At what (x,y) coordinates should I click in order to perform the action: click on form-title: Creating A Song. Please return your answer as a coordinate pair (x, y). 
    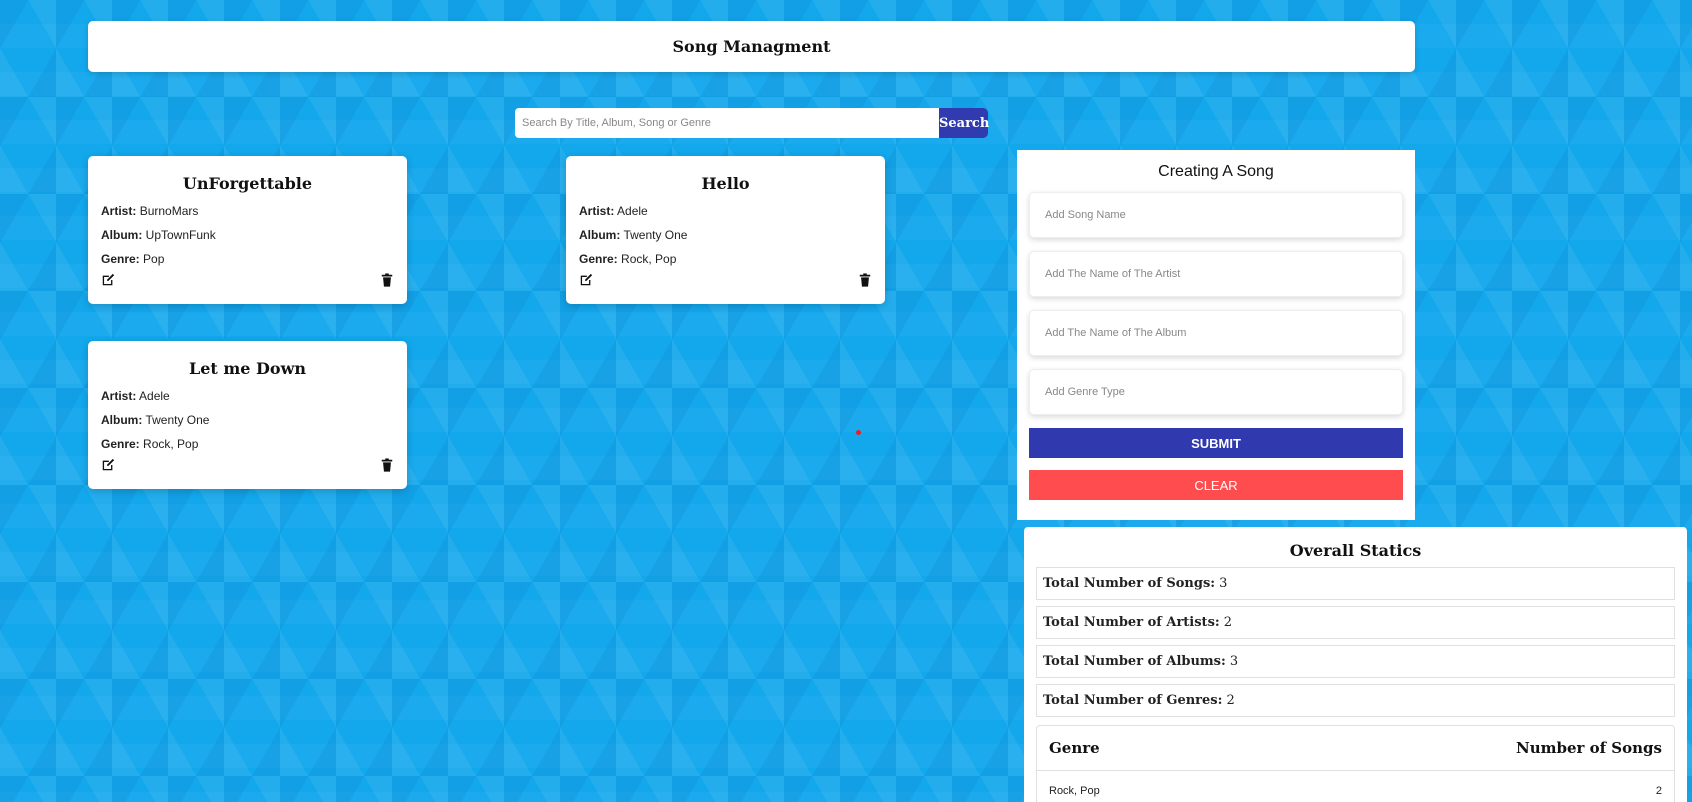
    Looking at the image, I should click on (1216, 171).